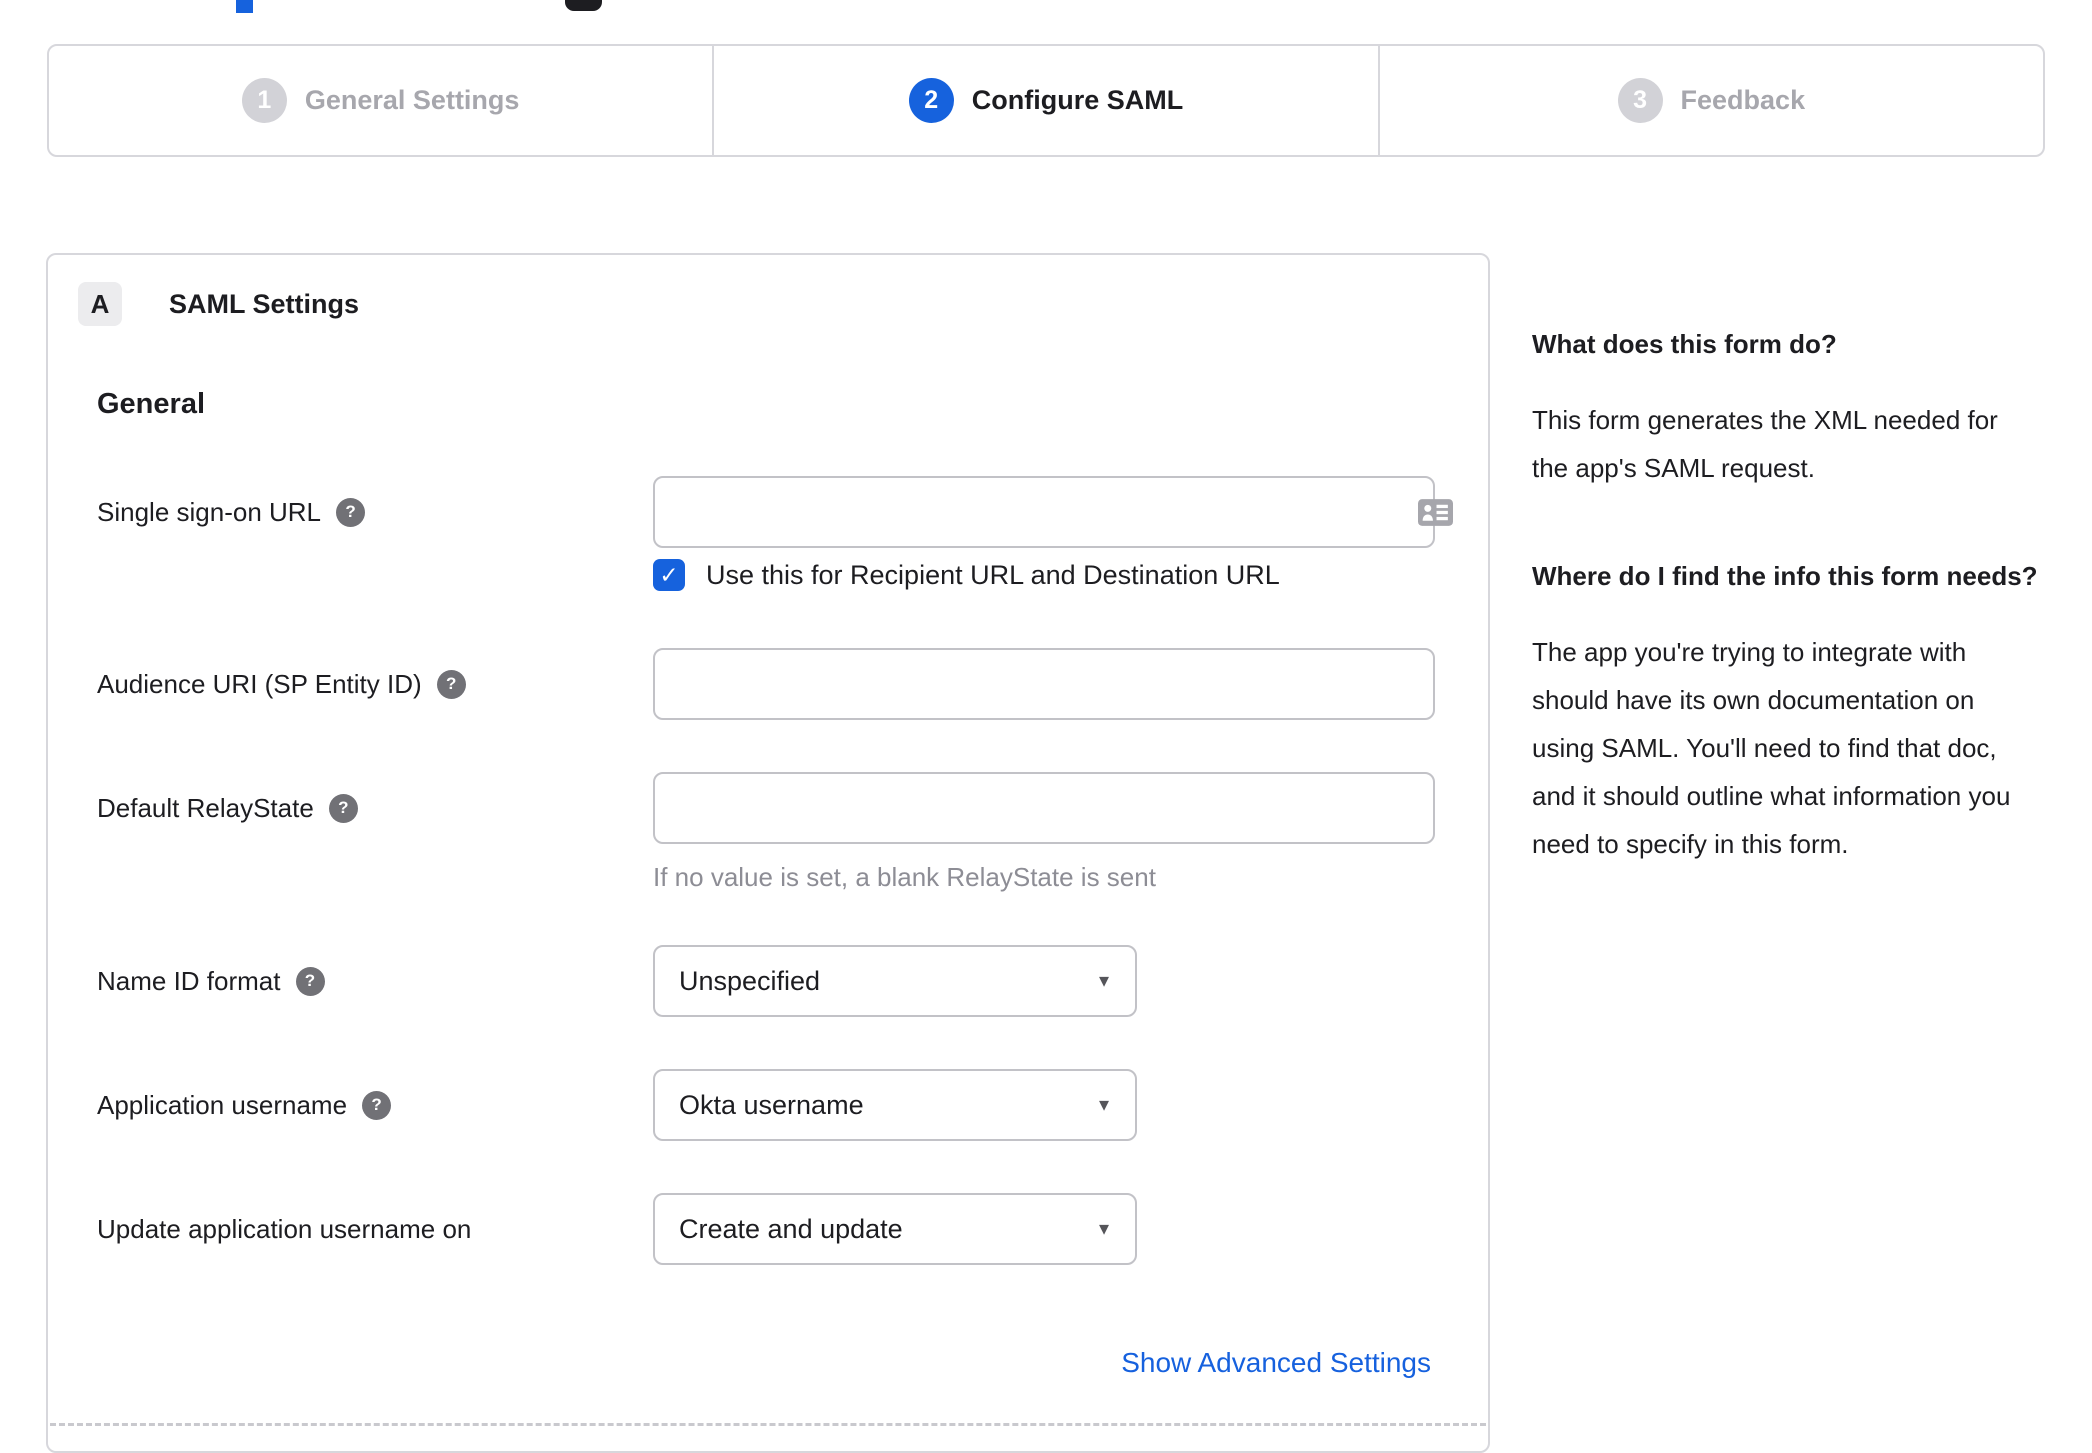  Describe the element at coordinates (669, 575) in the screenshot. I see `use-for-recipient-checkbox: ✓` at that location.